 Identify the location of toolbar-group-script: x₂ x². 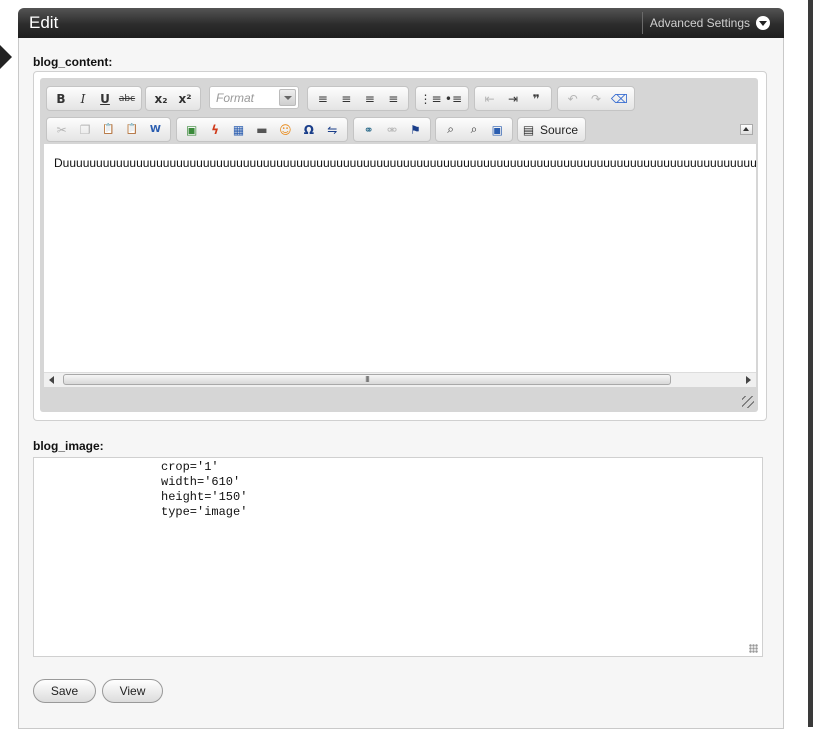
(173, 98).